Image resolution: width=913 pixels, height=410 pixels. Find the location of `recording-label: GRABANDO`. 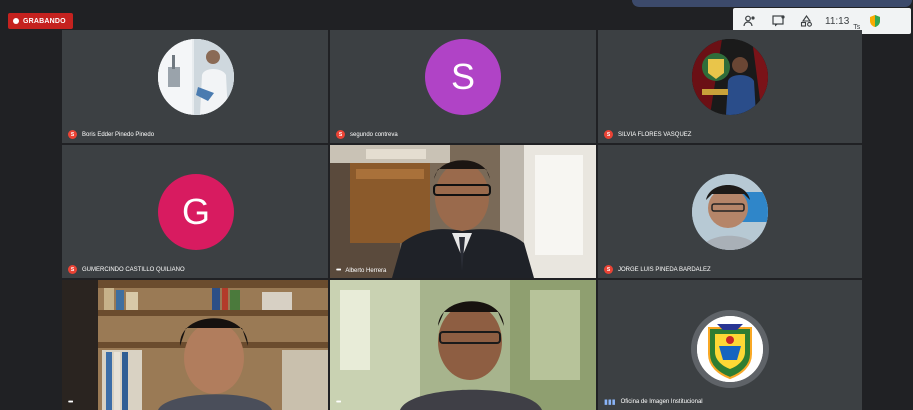

recording-label: GRABANDO is located at coordinates (44, 21).